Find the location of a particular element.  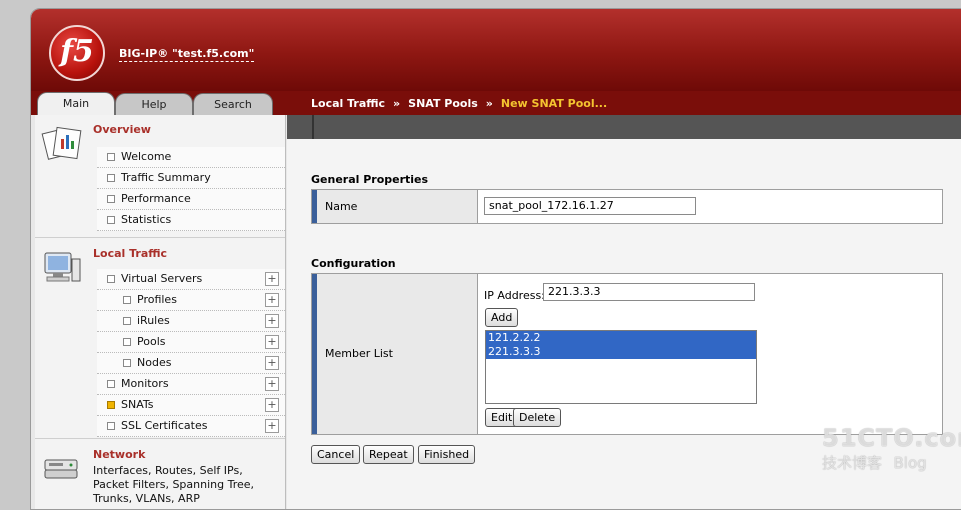

member-list-label-cell: Member List is located at coordinates (395, 354).